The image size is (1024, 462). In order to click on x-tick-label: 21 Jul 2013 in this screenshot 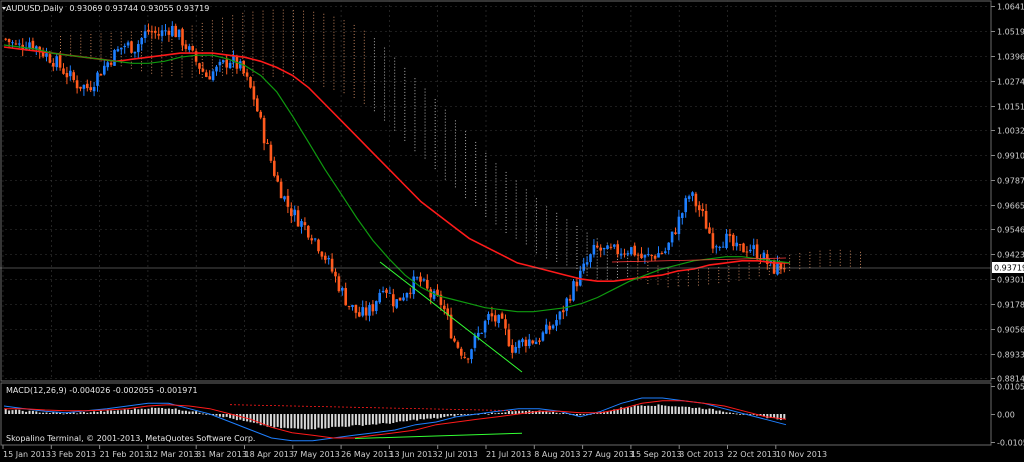, I will do `click(508, 454)`.